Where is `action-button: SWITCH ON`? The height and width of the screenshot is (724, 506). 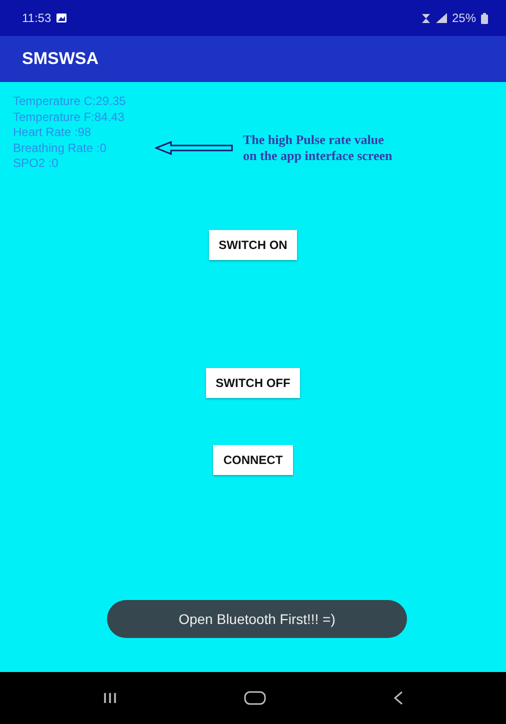
action-button: SWITCH ON is located at coordinates (253, 245).